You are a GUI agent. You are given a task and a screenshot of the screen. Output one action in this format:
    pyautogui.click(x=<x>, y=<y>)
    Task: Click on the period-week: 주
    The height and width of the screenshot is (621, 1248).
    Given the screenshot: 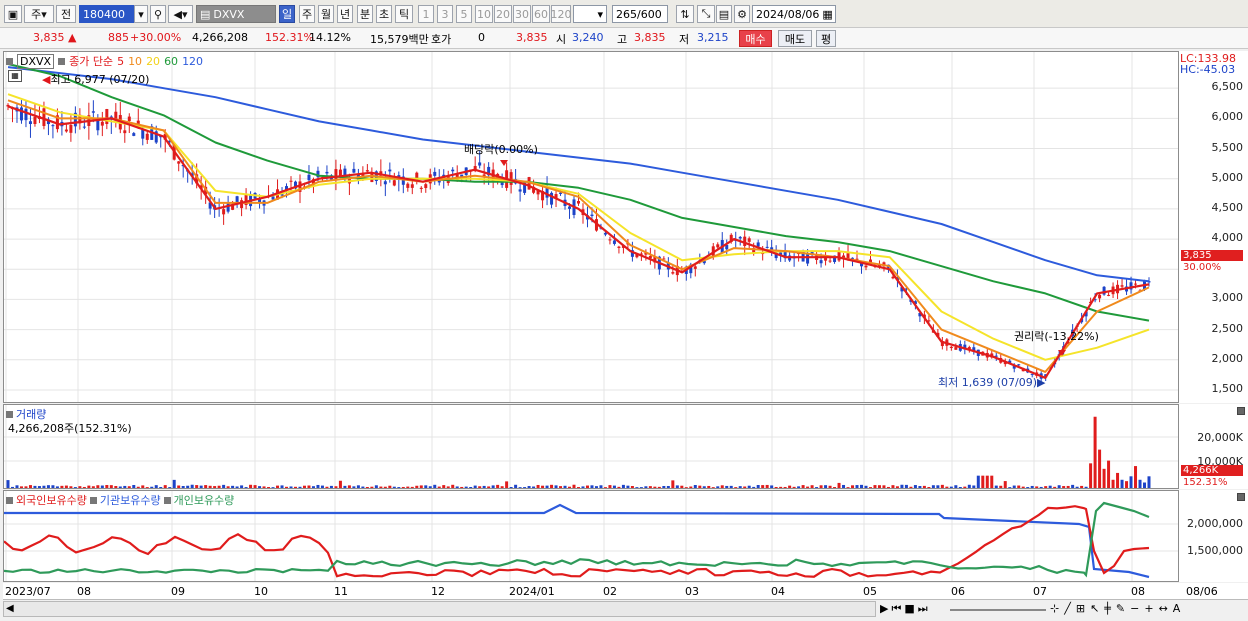 What is the action you would take?
    pyautogui.click(x=307, y=14)
    